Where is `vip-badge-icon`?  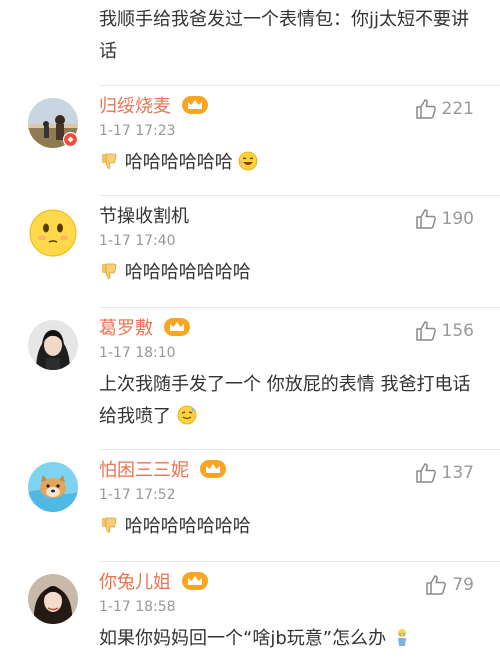 vip-badge-icon is located at coordinates (70, 139).